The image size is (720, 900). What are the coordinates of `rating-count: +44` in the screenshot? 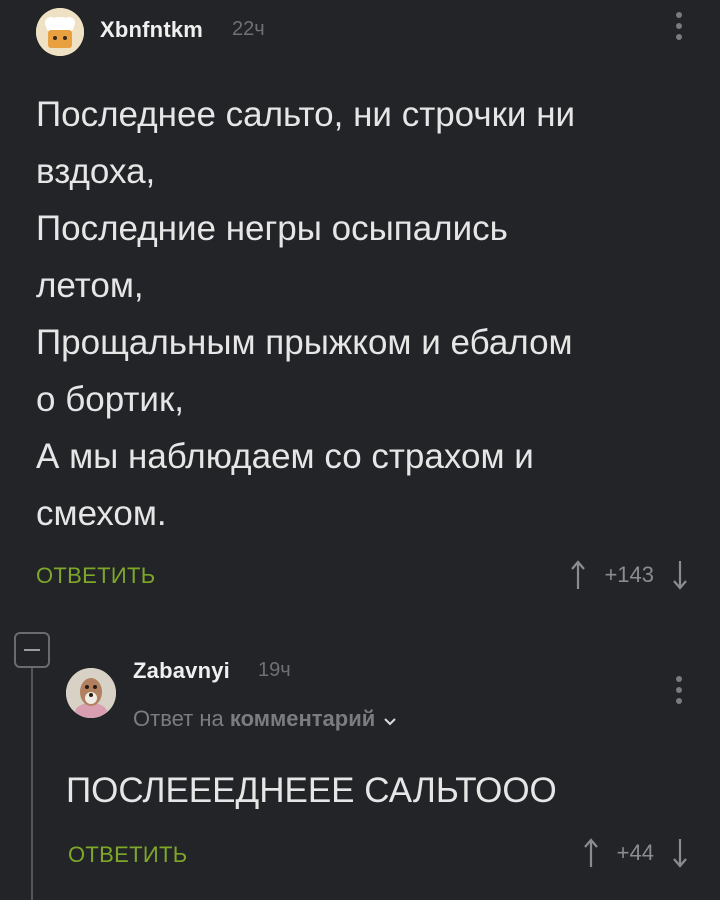 It's located at (635, 852).